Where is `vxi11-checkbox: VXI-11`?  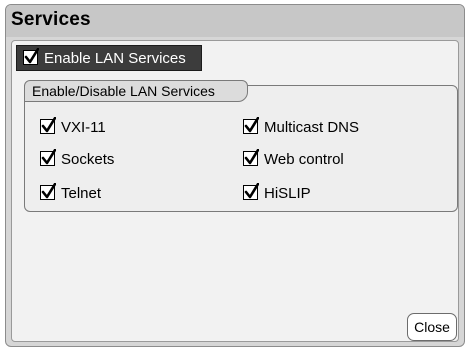 vxi11-checkbox: VXI-11 is located at coordinates (100, 127).